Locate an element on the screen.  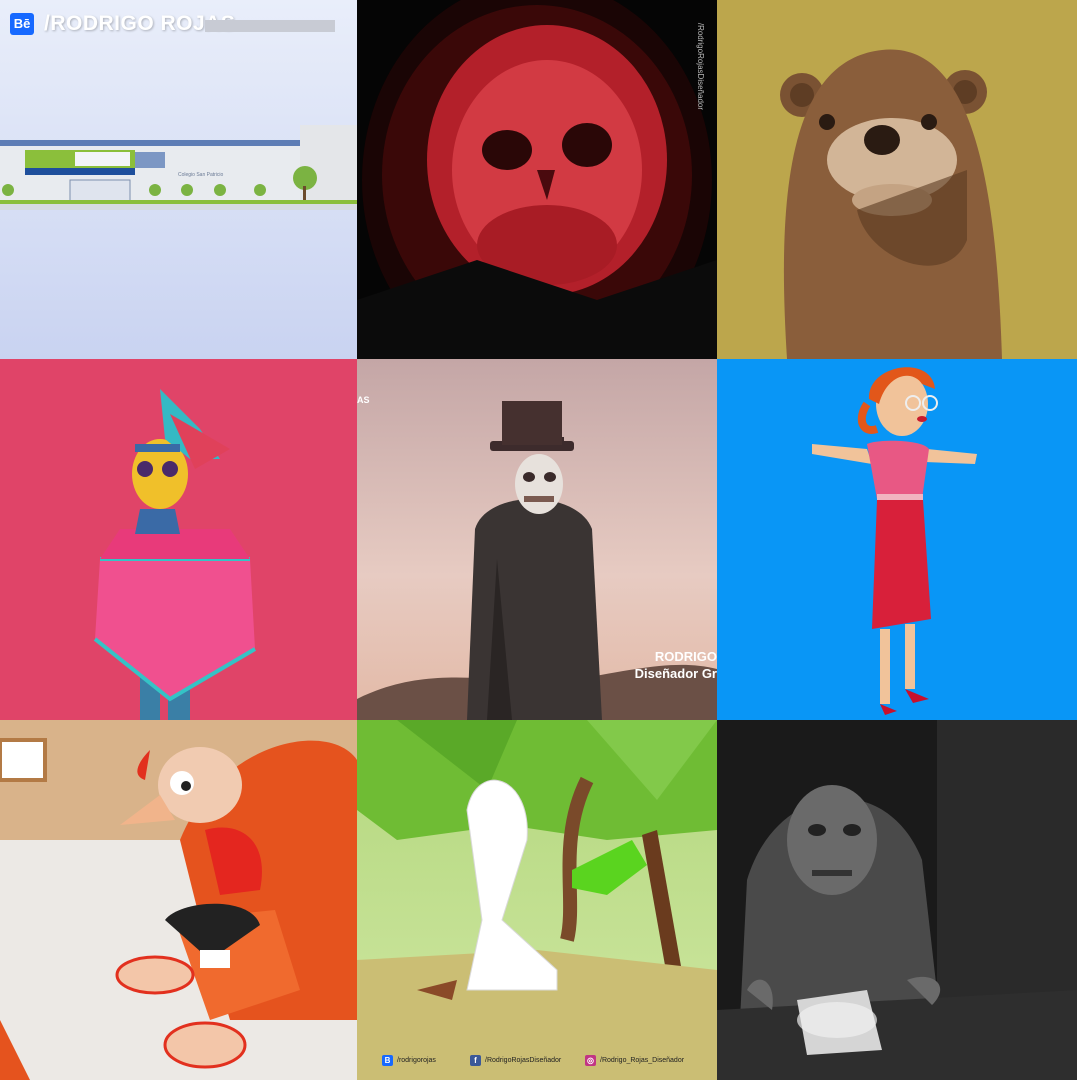
footer-behance: B /rodrigorojas is located at coordinates (409, 1060).